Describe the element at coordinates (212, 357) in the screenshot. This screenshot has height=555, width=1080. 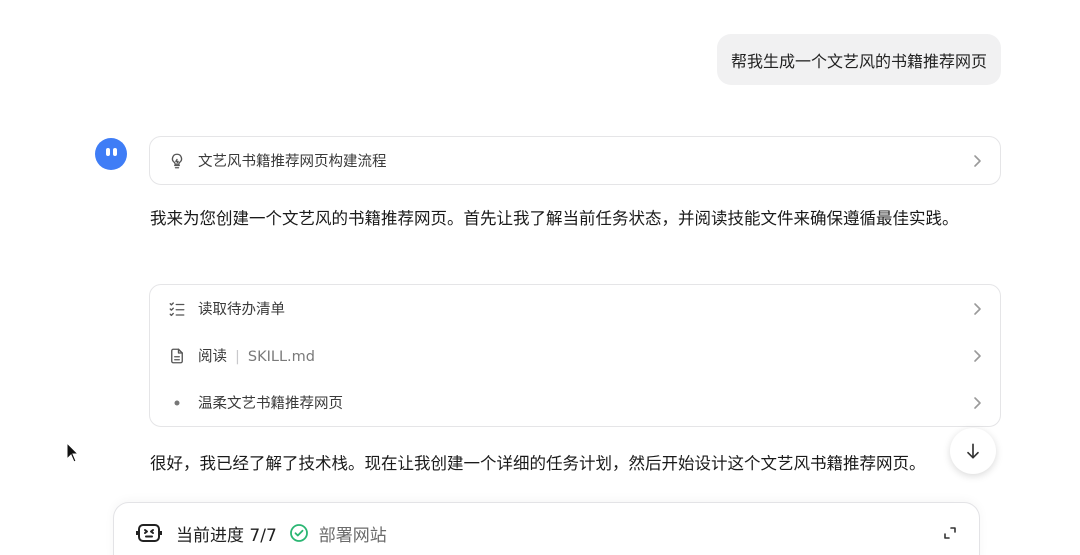
I see `step-label: 阅读` at that location.